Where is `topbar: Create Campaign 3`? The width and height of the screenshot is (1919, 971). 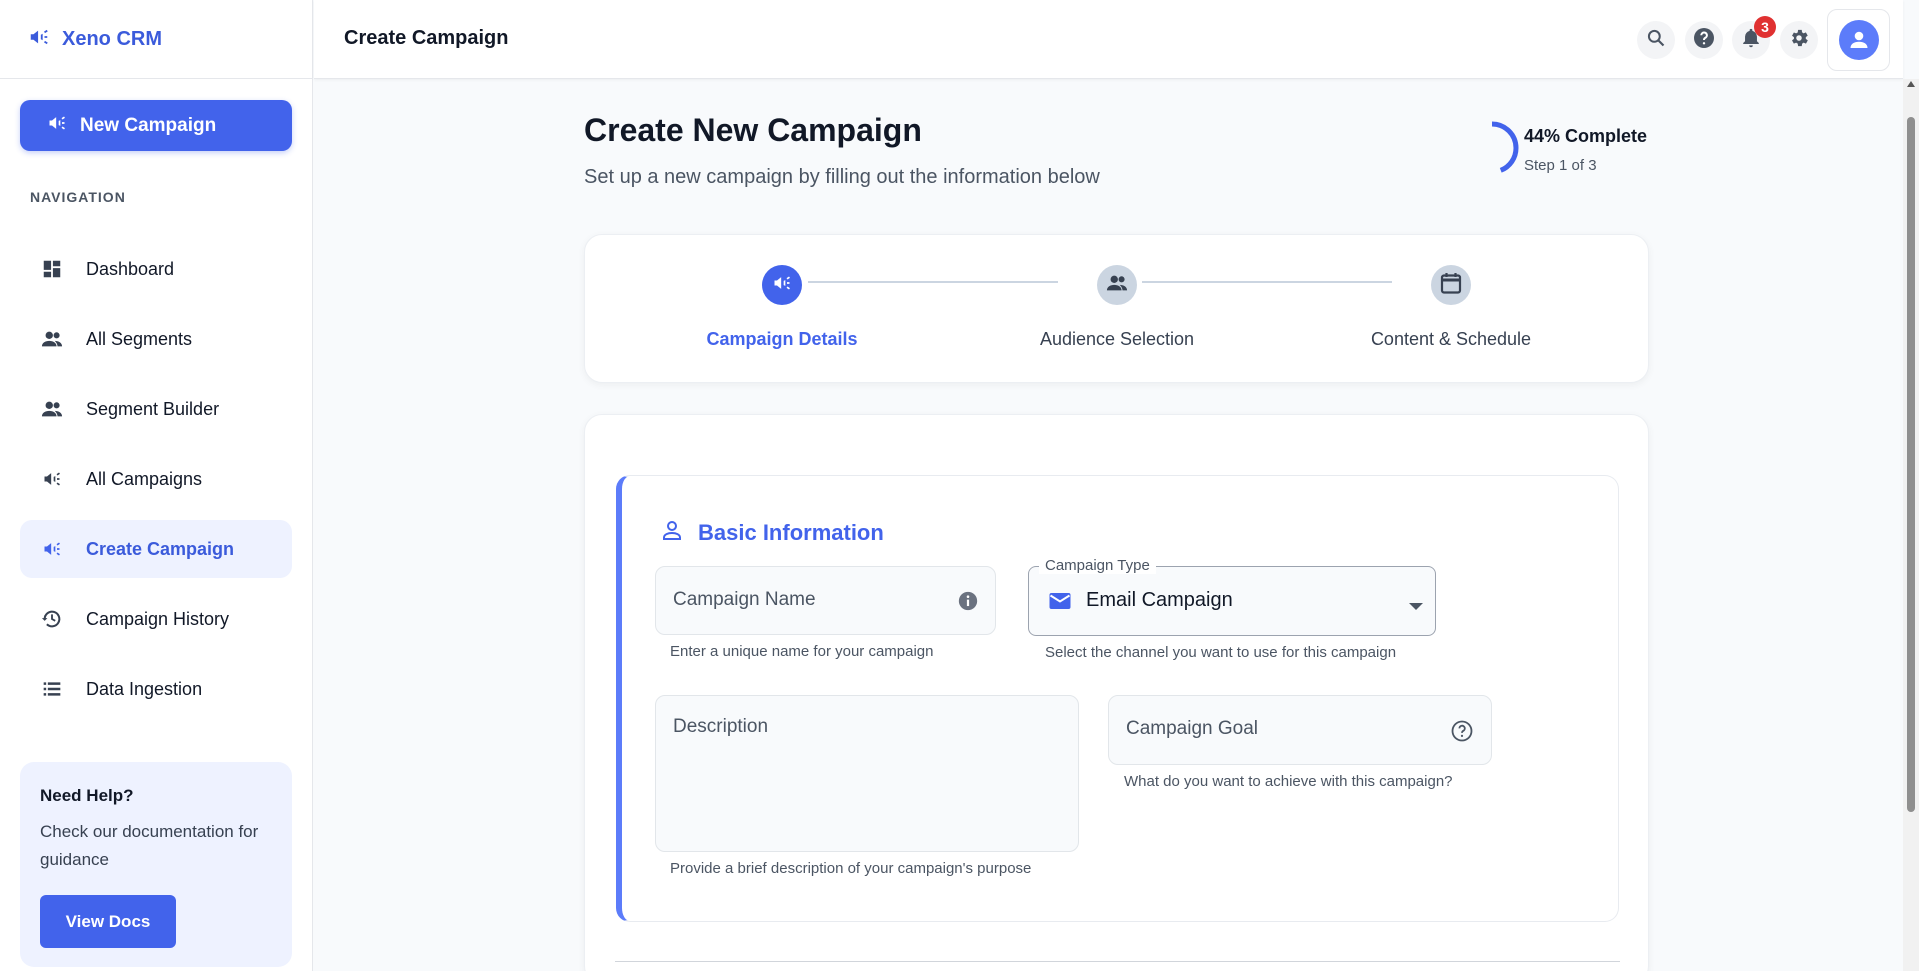
topbar: Create Campaign 3 is located at coordinates (1108, 39).